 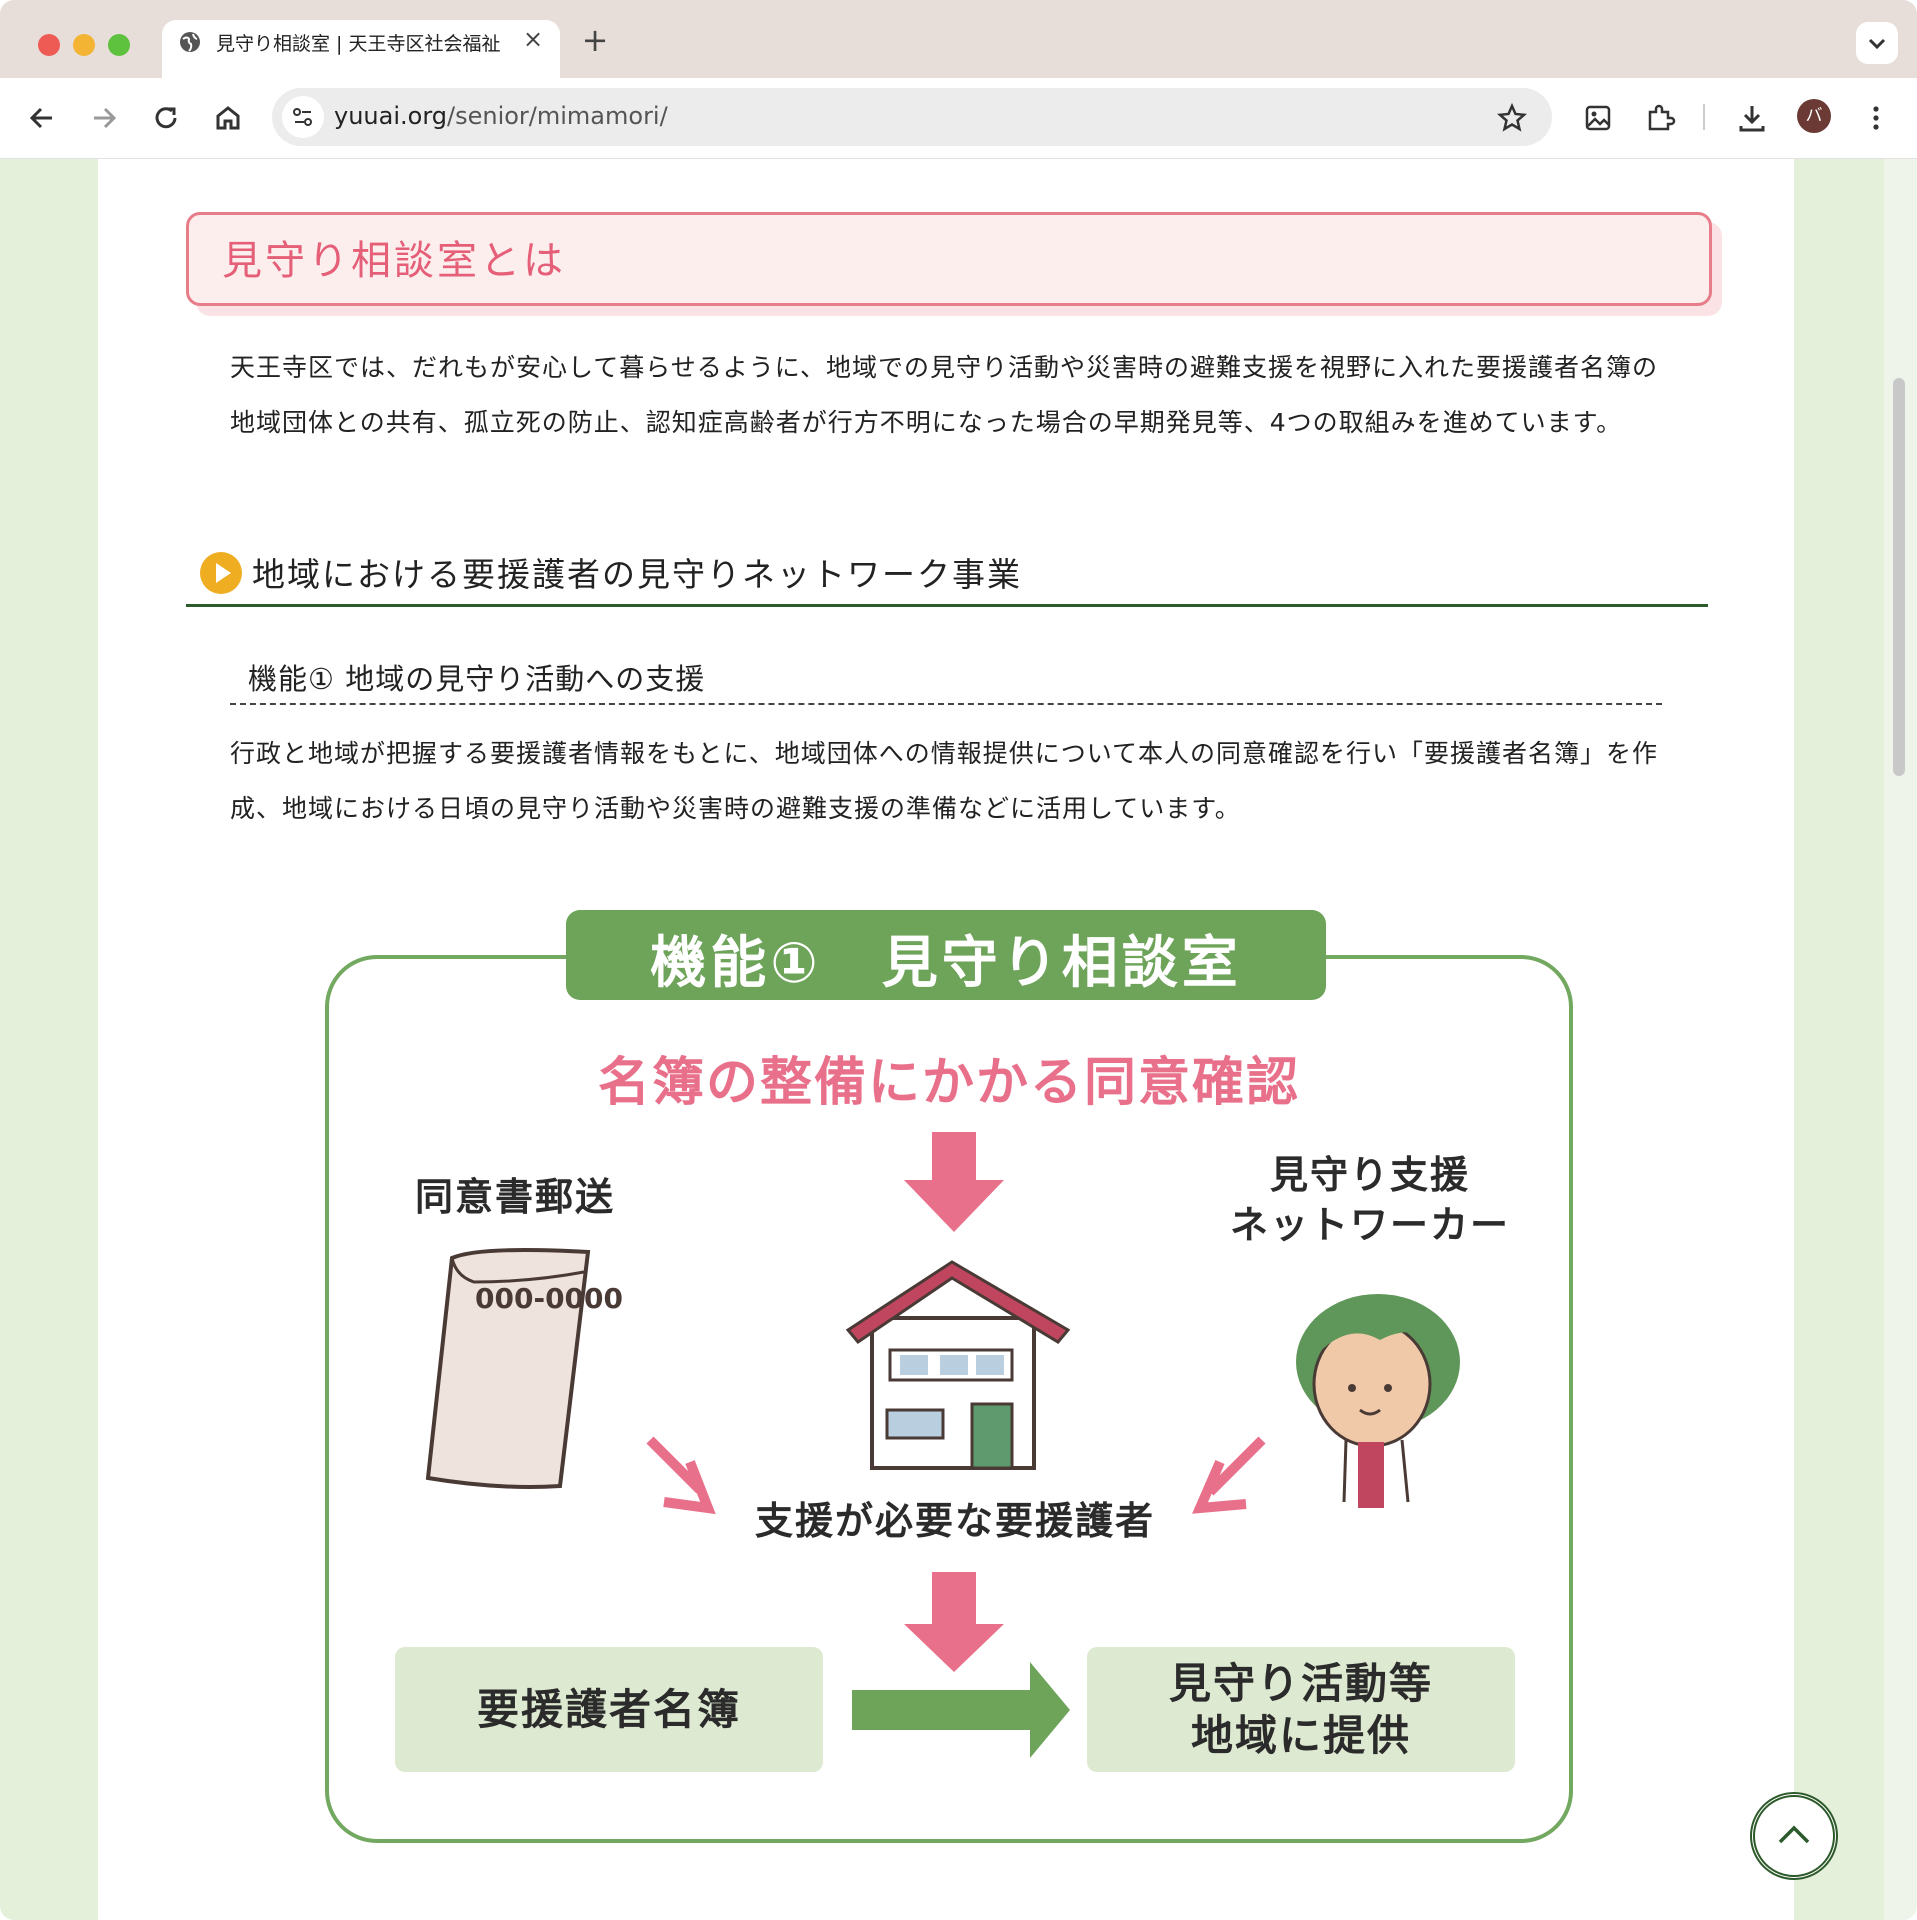 I want to click on diagonal-arrow-right-icon, so click(x=1229, y=1475).